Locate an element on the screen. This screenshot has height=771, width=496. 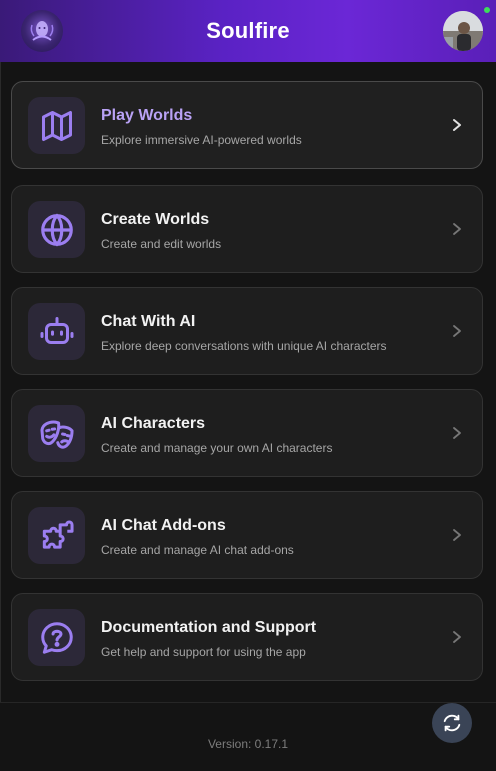
menu-card-description: Create and edit worlds is located at coordinates (161, 244).